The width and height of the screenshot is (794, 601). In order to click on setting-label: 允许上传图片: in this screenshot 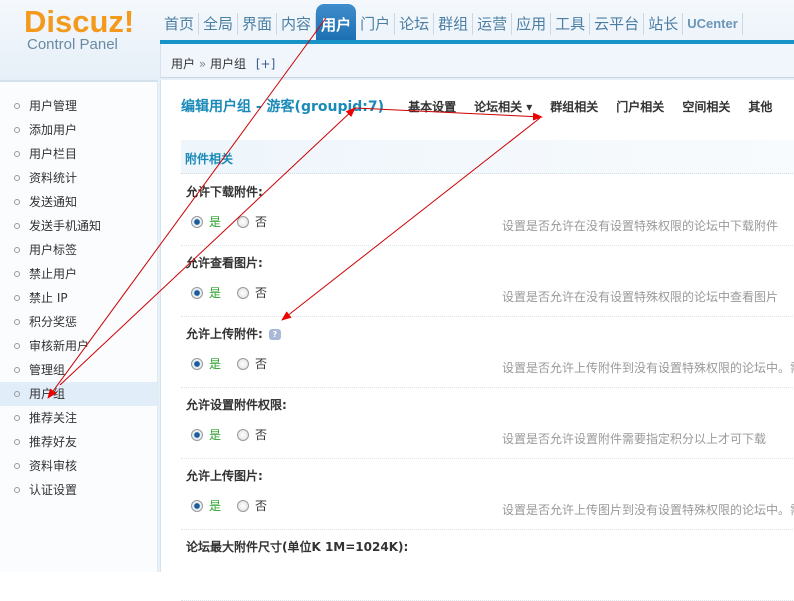, I will do `click(224, 476)`.